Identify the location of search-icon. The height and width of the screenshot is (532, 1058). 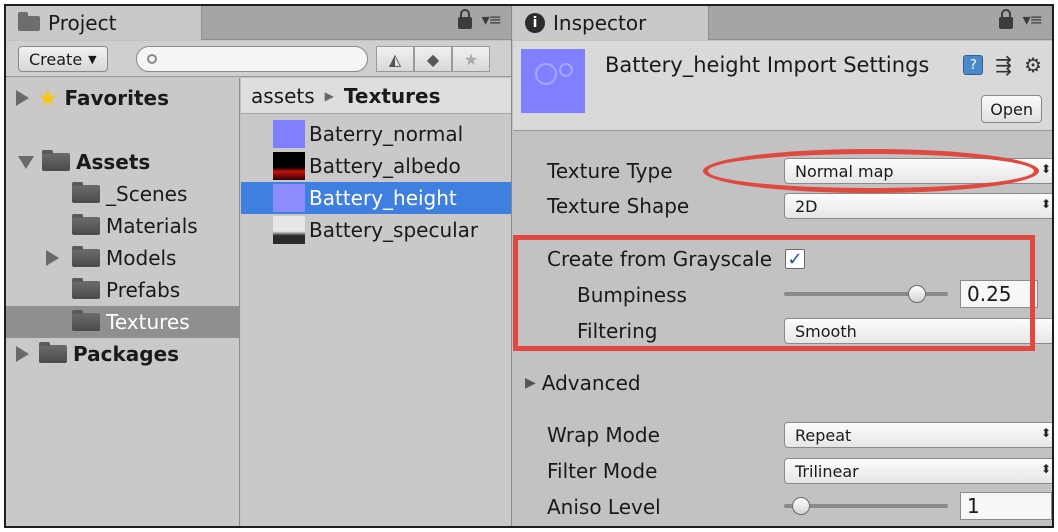
(152, 59).